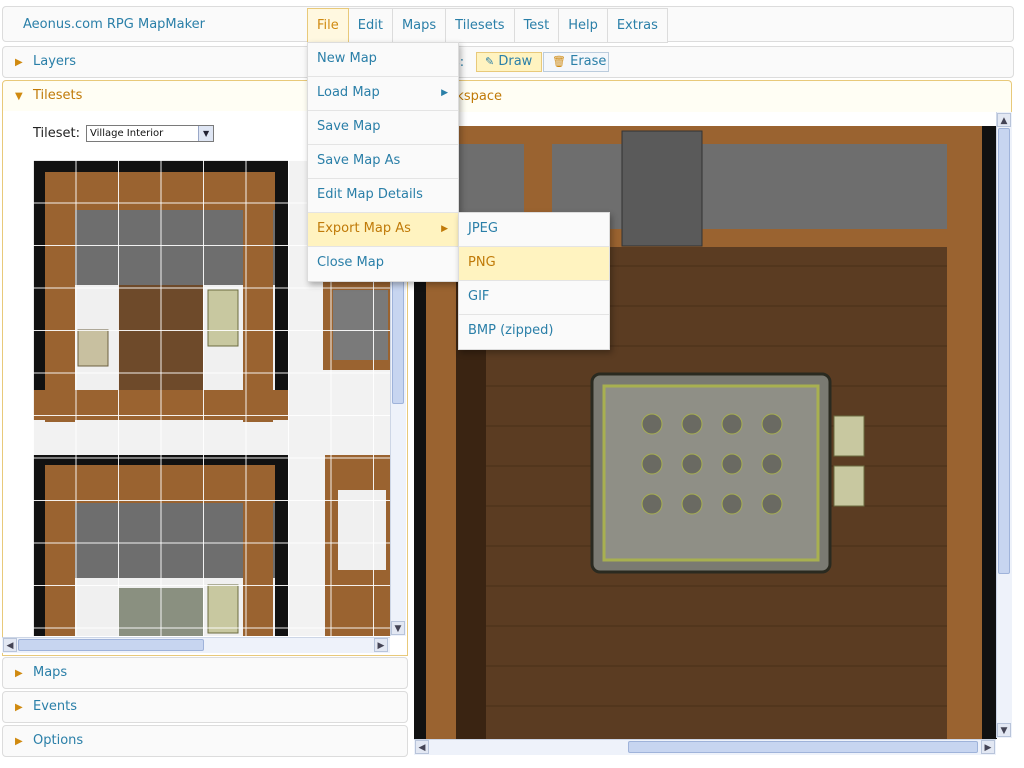 Image resolution: width=1024 pixels, height=768 pixels. What do you see at coordinates (58, 95) in the screenshot?
I see `tilesets-label: Tilesets` at bounding box center [58, 95].